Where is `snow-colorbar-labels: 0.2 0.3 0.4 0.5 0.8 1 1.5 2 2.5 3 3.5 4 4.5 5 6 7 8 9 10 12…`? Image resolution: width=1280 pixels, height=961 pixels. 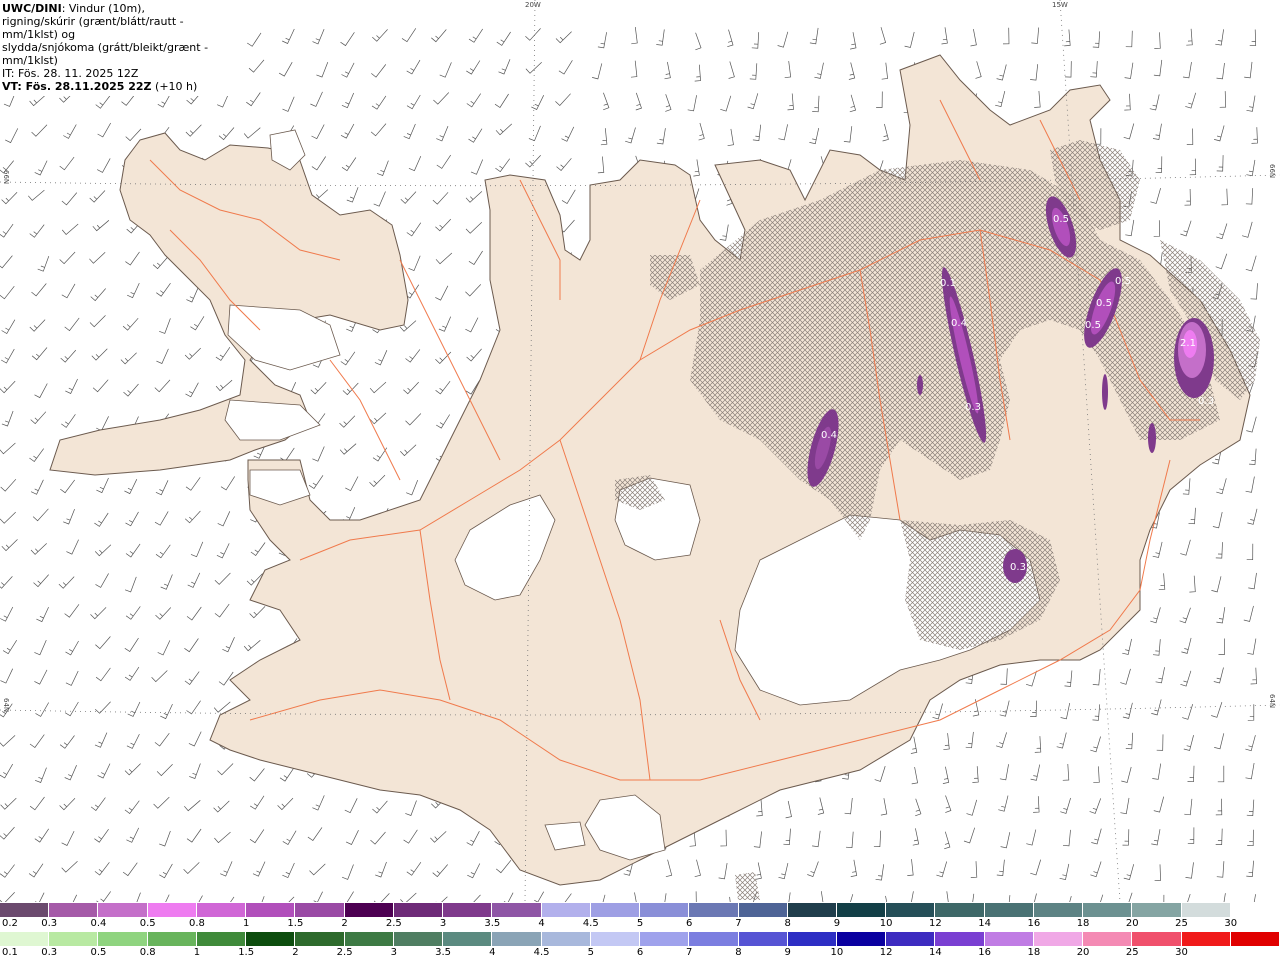 snow-colorbar-labels: 0.2 0.3 0.4 0.5 0.8 1 1.5 2 2.5 3 3.5 4 4.5 5 6 7 8 9 10 12… is located at coordinates (640, 924).